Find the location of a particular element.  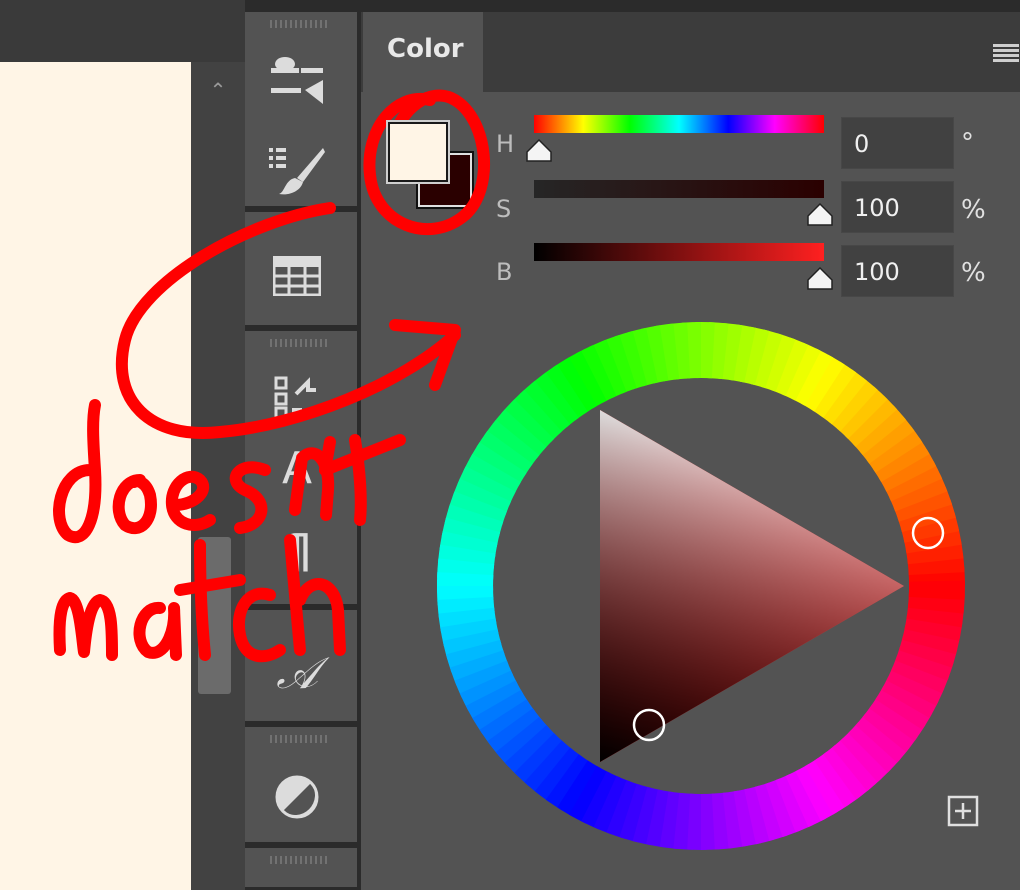

dock-group-brushes is located at coordinates (301, 110).